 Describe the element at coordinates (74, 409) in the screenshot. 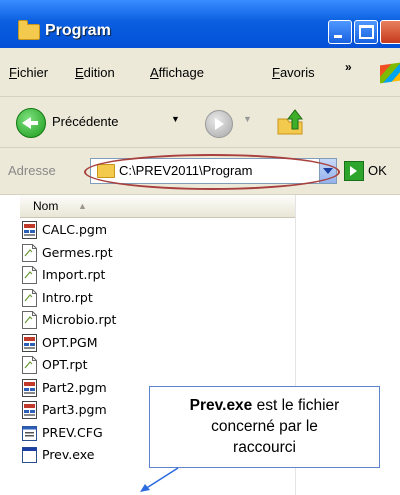

I see `file-name: Part3.pgm` at that location.